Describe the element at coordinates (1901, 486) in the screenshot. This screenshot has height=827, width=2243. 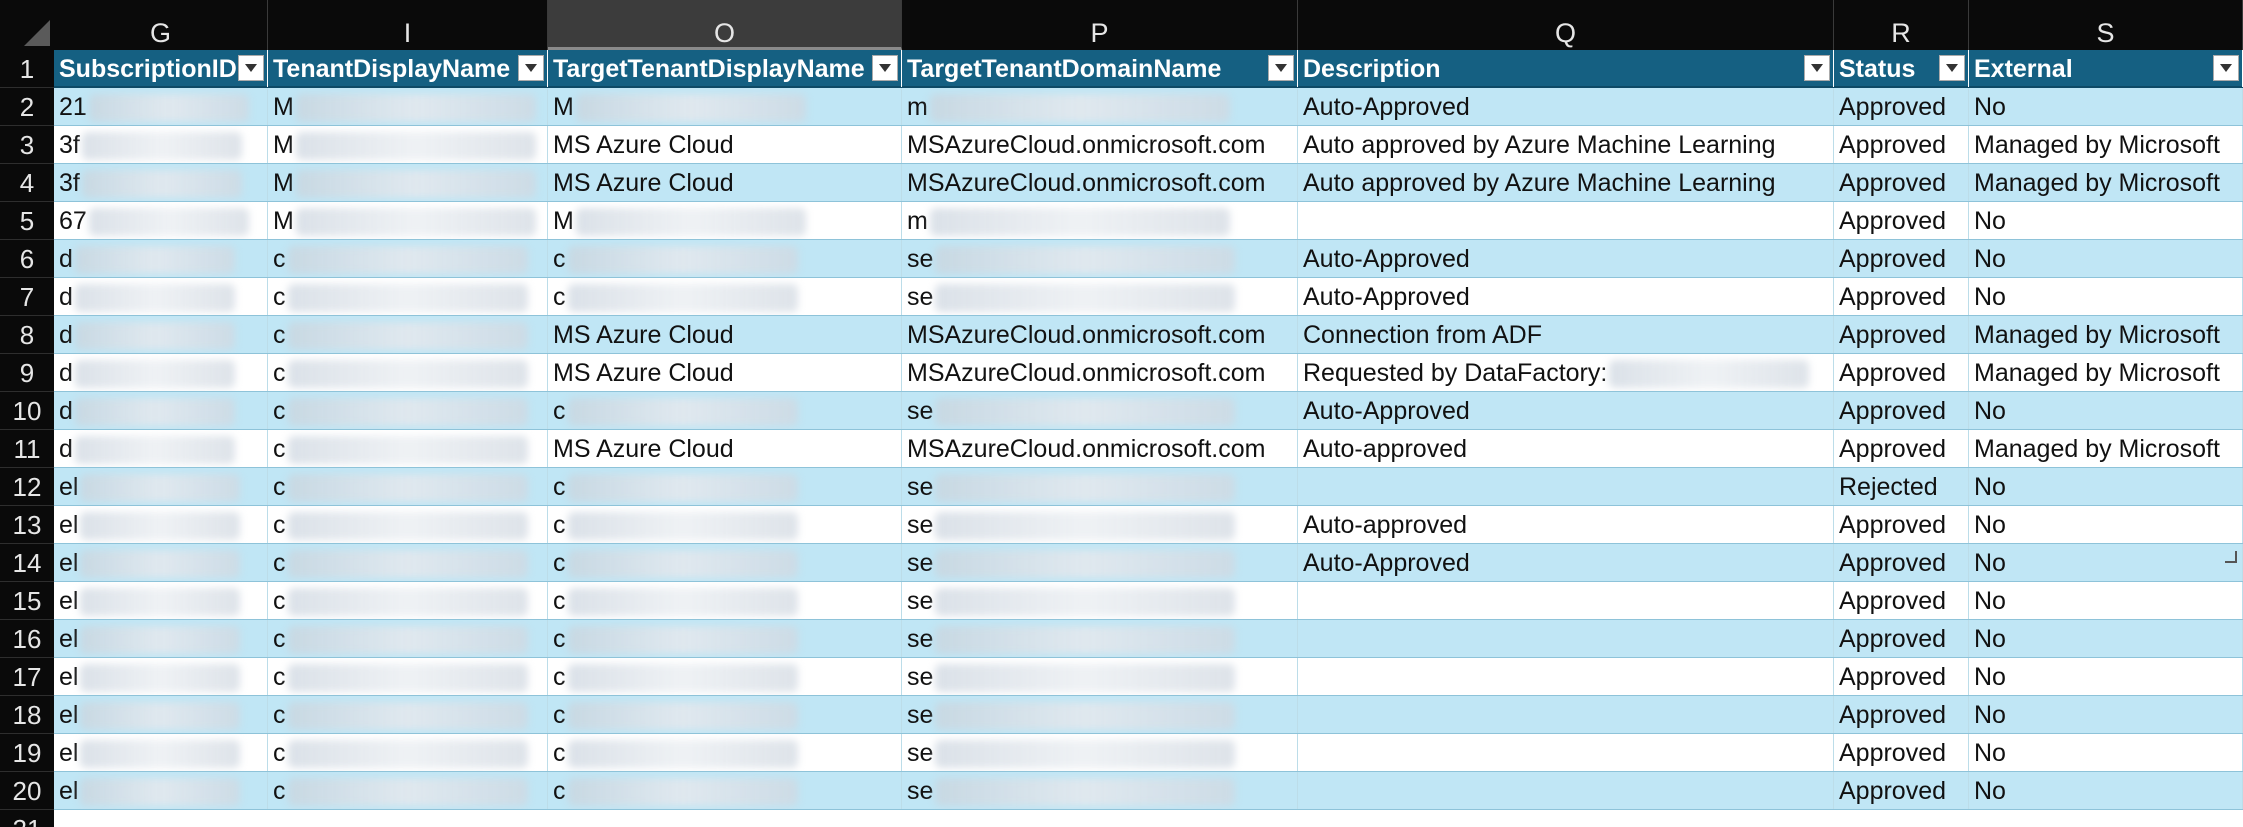
I see `cell-r: Rejected` at that location.